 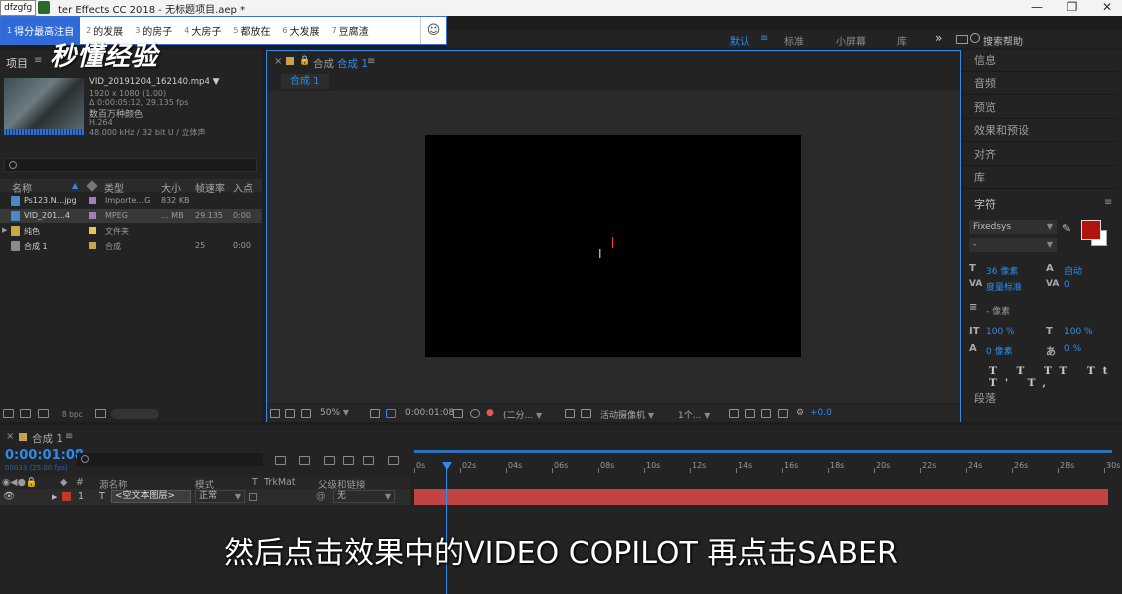 I want to click on channel-icon: ●, so click(x=490, y=413).